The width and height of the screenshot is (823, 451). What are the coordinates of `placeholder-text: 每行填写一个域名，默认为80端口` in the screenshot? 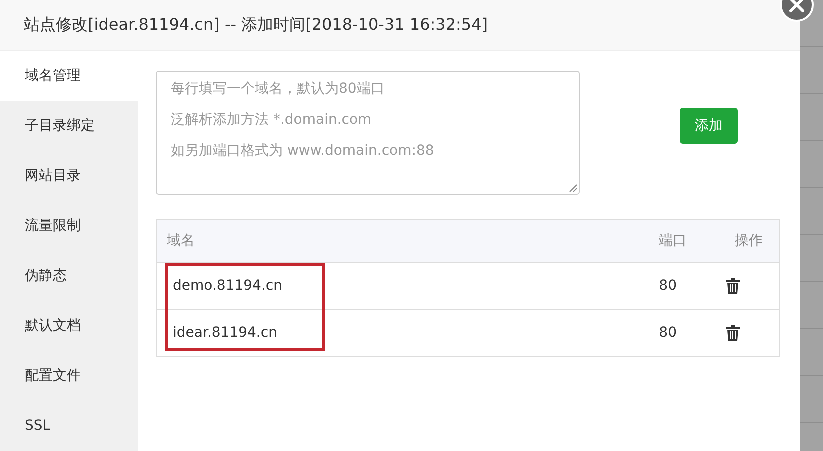 It's located at (278, 89).